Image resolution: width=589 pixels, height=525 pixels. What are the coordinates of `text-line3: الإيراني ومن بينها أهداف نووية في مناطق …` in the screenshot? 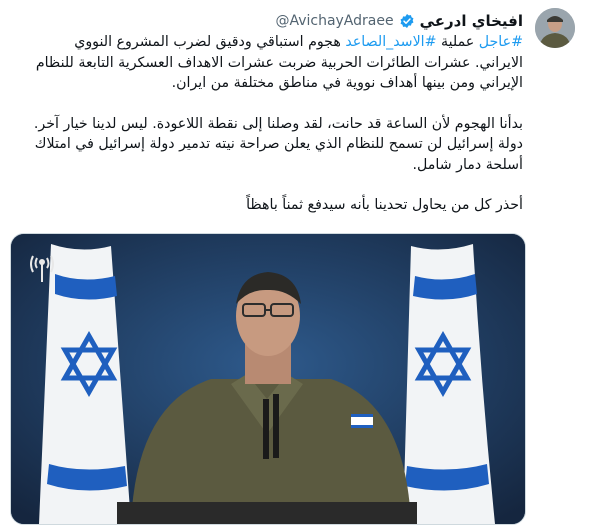 It's located at (347, 83).